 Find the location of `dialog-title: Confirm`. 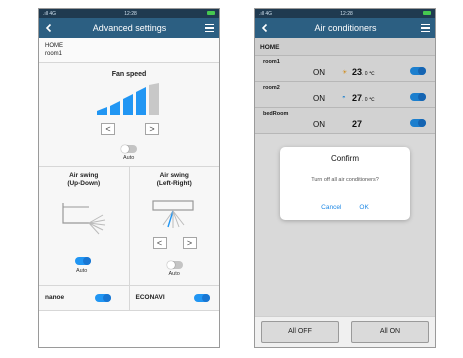

dialog-title: Confirm is located at coordinates (344, 158).